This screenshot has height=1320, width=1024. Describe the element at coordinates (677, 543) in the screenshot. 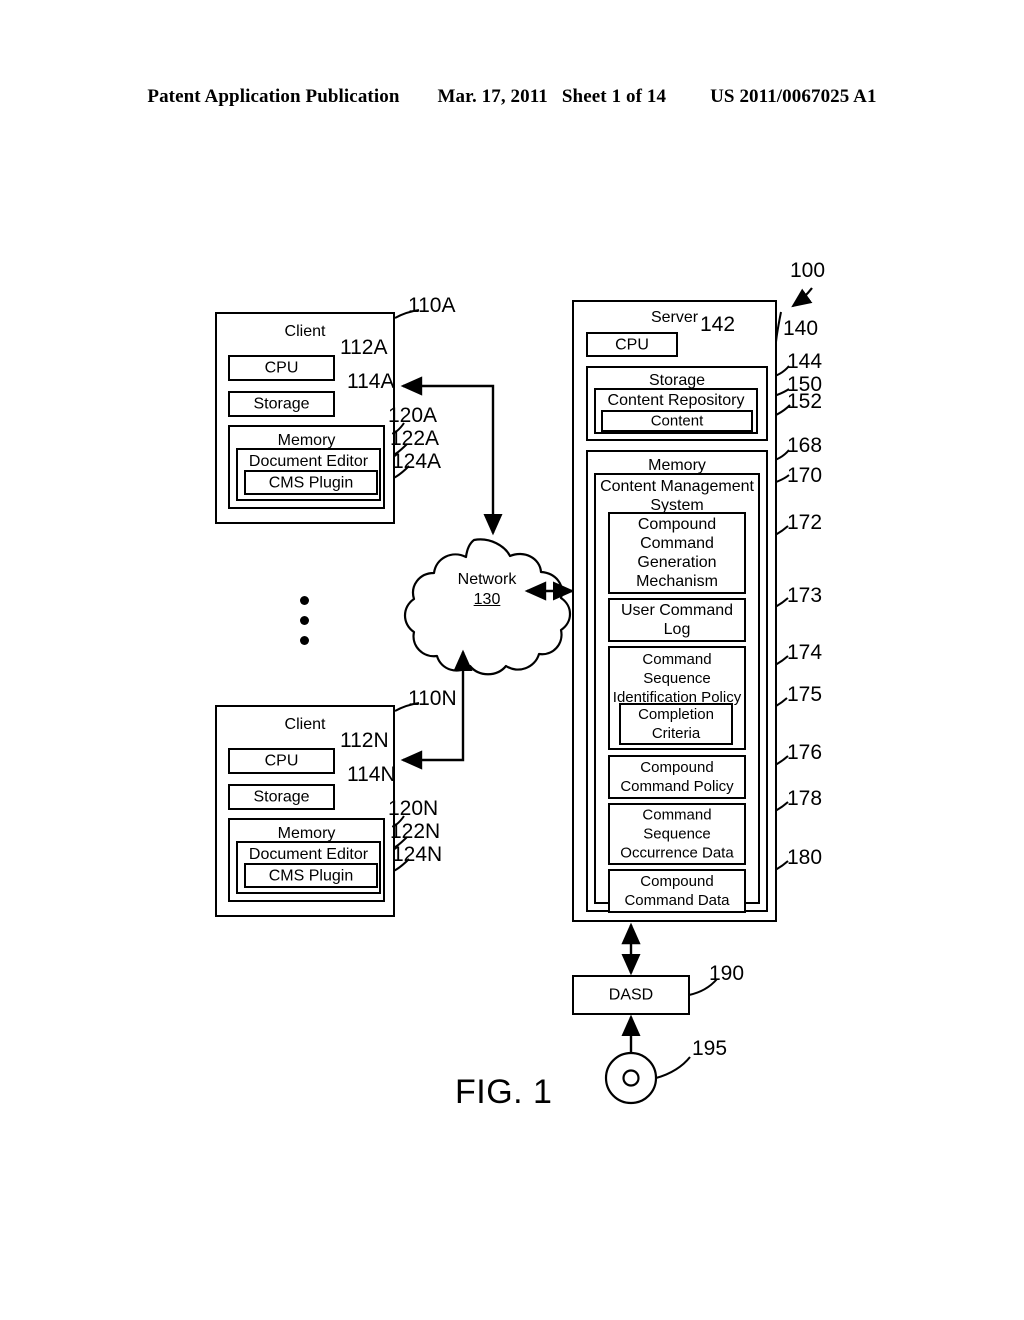

I see `module-172-line2: Command` at that location.